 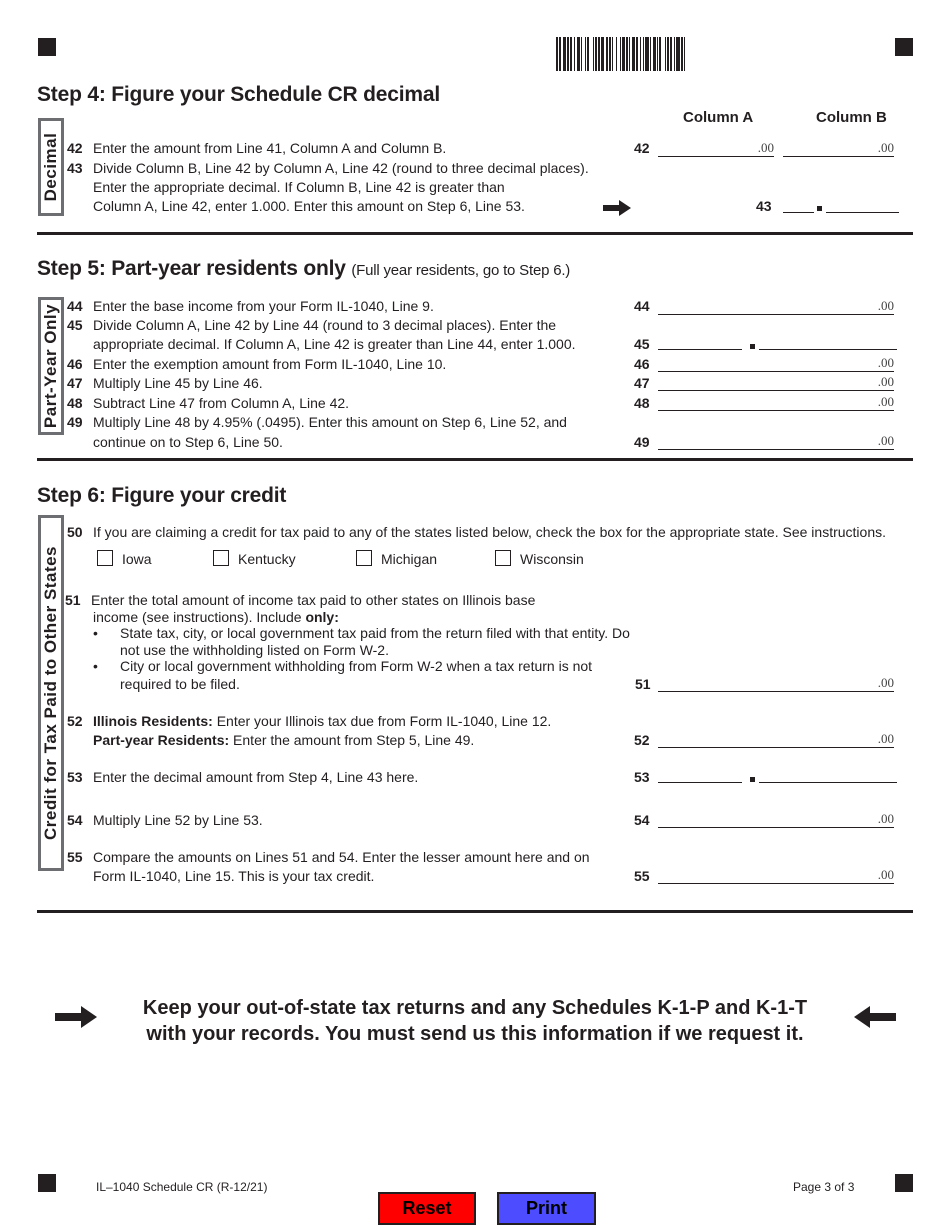 What do you see at coordinates (75, 148) in the screenshot?
I see `line-number-42: 42` at bounding box center [75, 148].